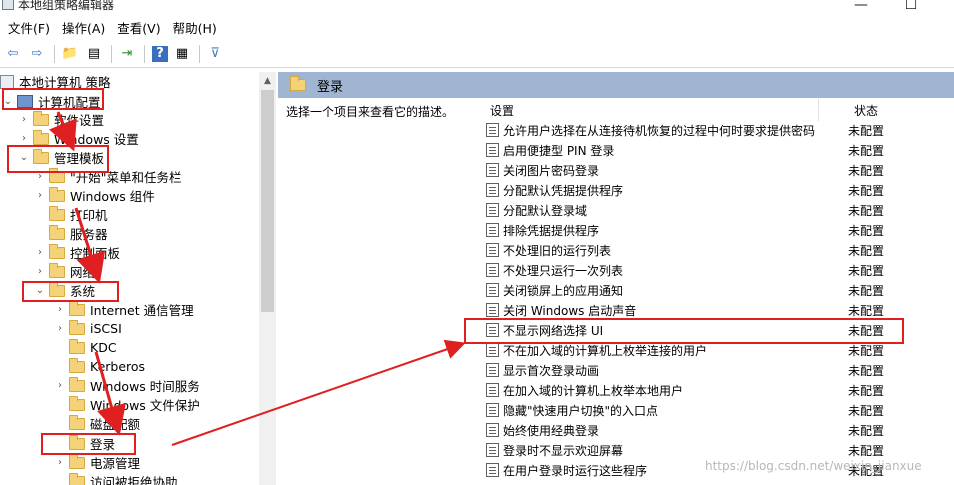 This screenshot has height=485, width=954. What do you see at coordinates (88, 328) in the screenshot?
I see `tree-item-iscsi: › iSCSI` at bounding box center [88, 328].